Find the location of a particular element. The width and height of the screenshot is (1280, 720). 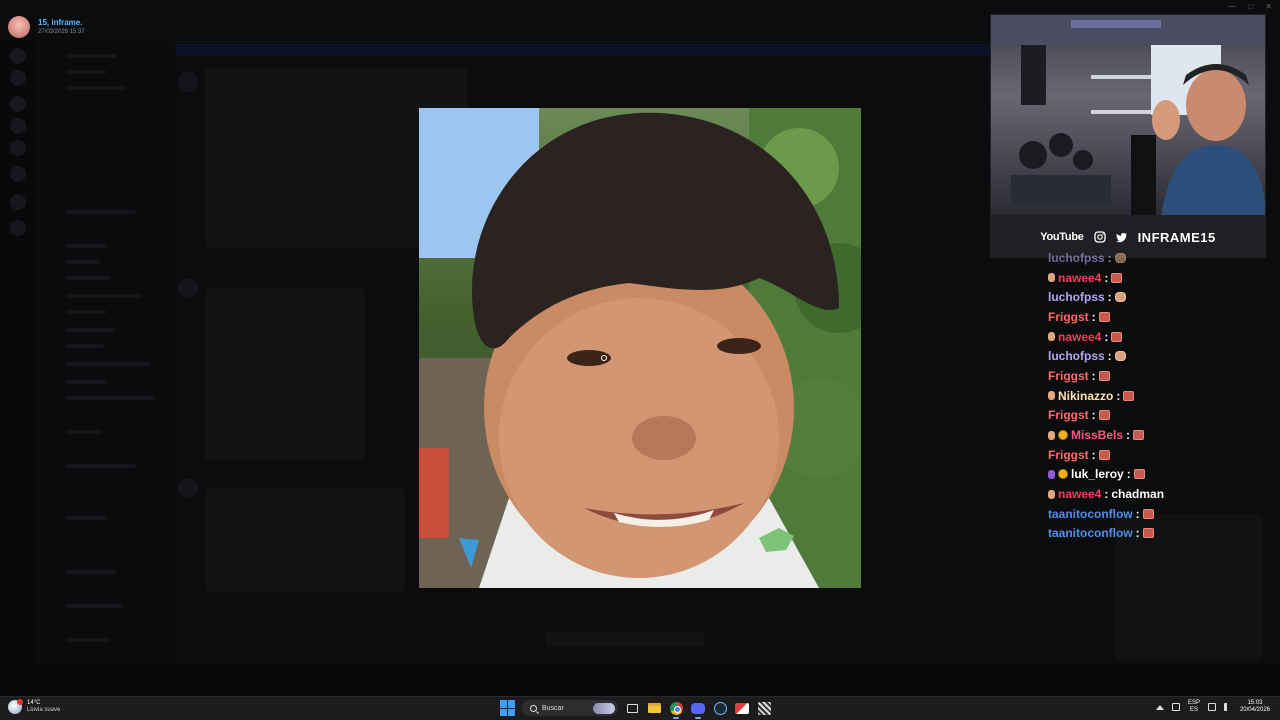

language-indicator: ESP ES is located at coordinates (1194, 707).